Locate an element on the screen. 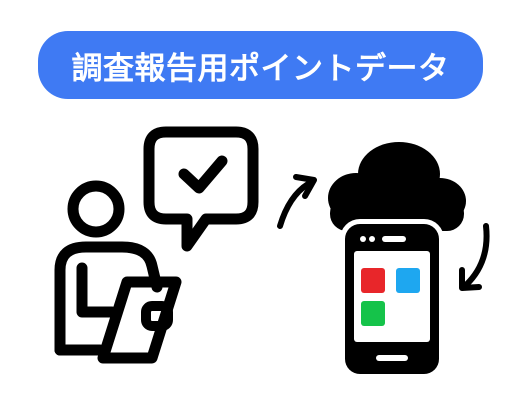 The width and height of the screenshot is (521, 400). speech-bubble-check-icon is located at coordinates (201, 189).